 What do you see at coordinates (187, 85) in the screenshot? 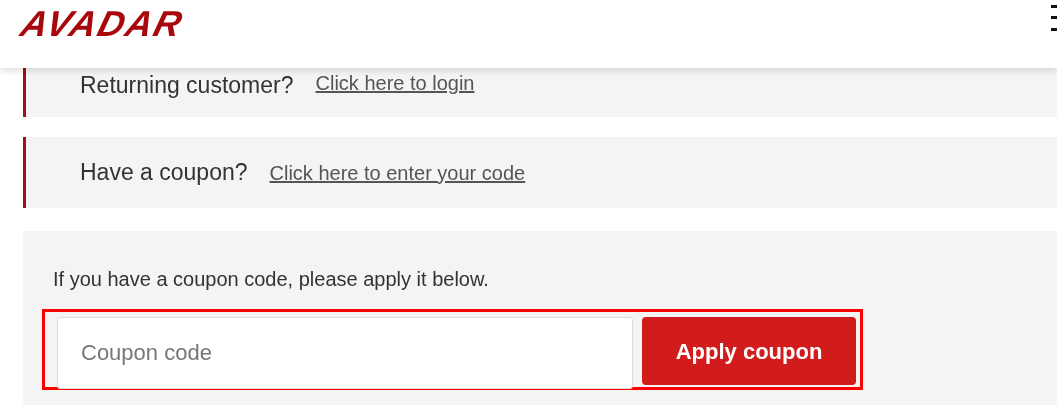
I see `notice-text: Returning customer?` at bounding box center [187, 85].